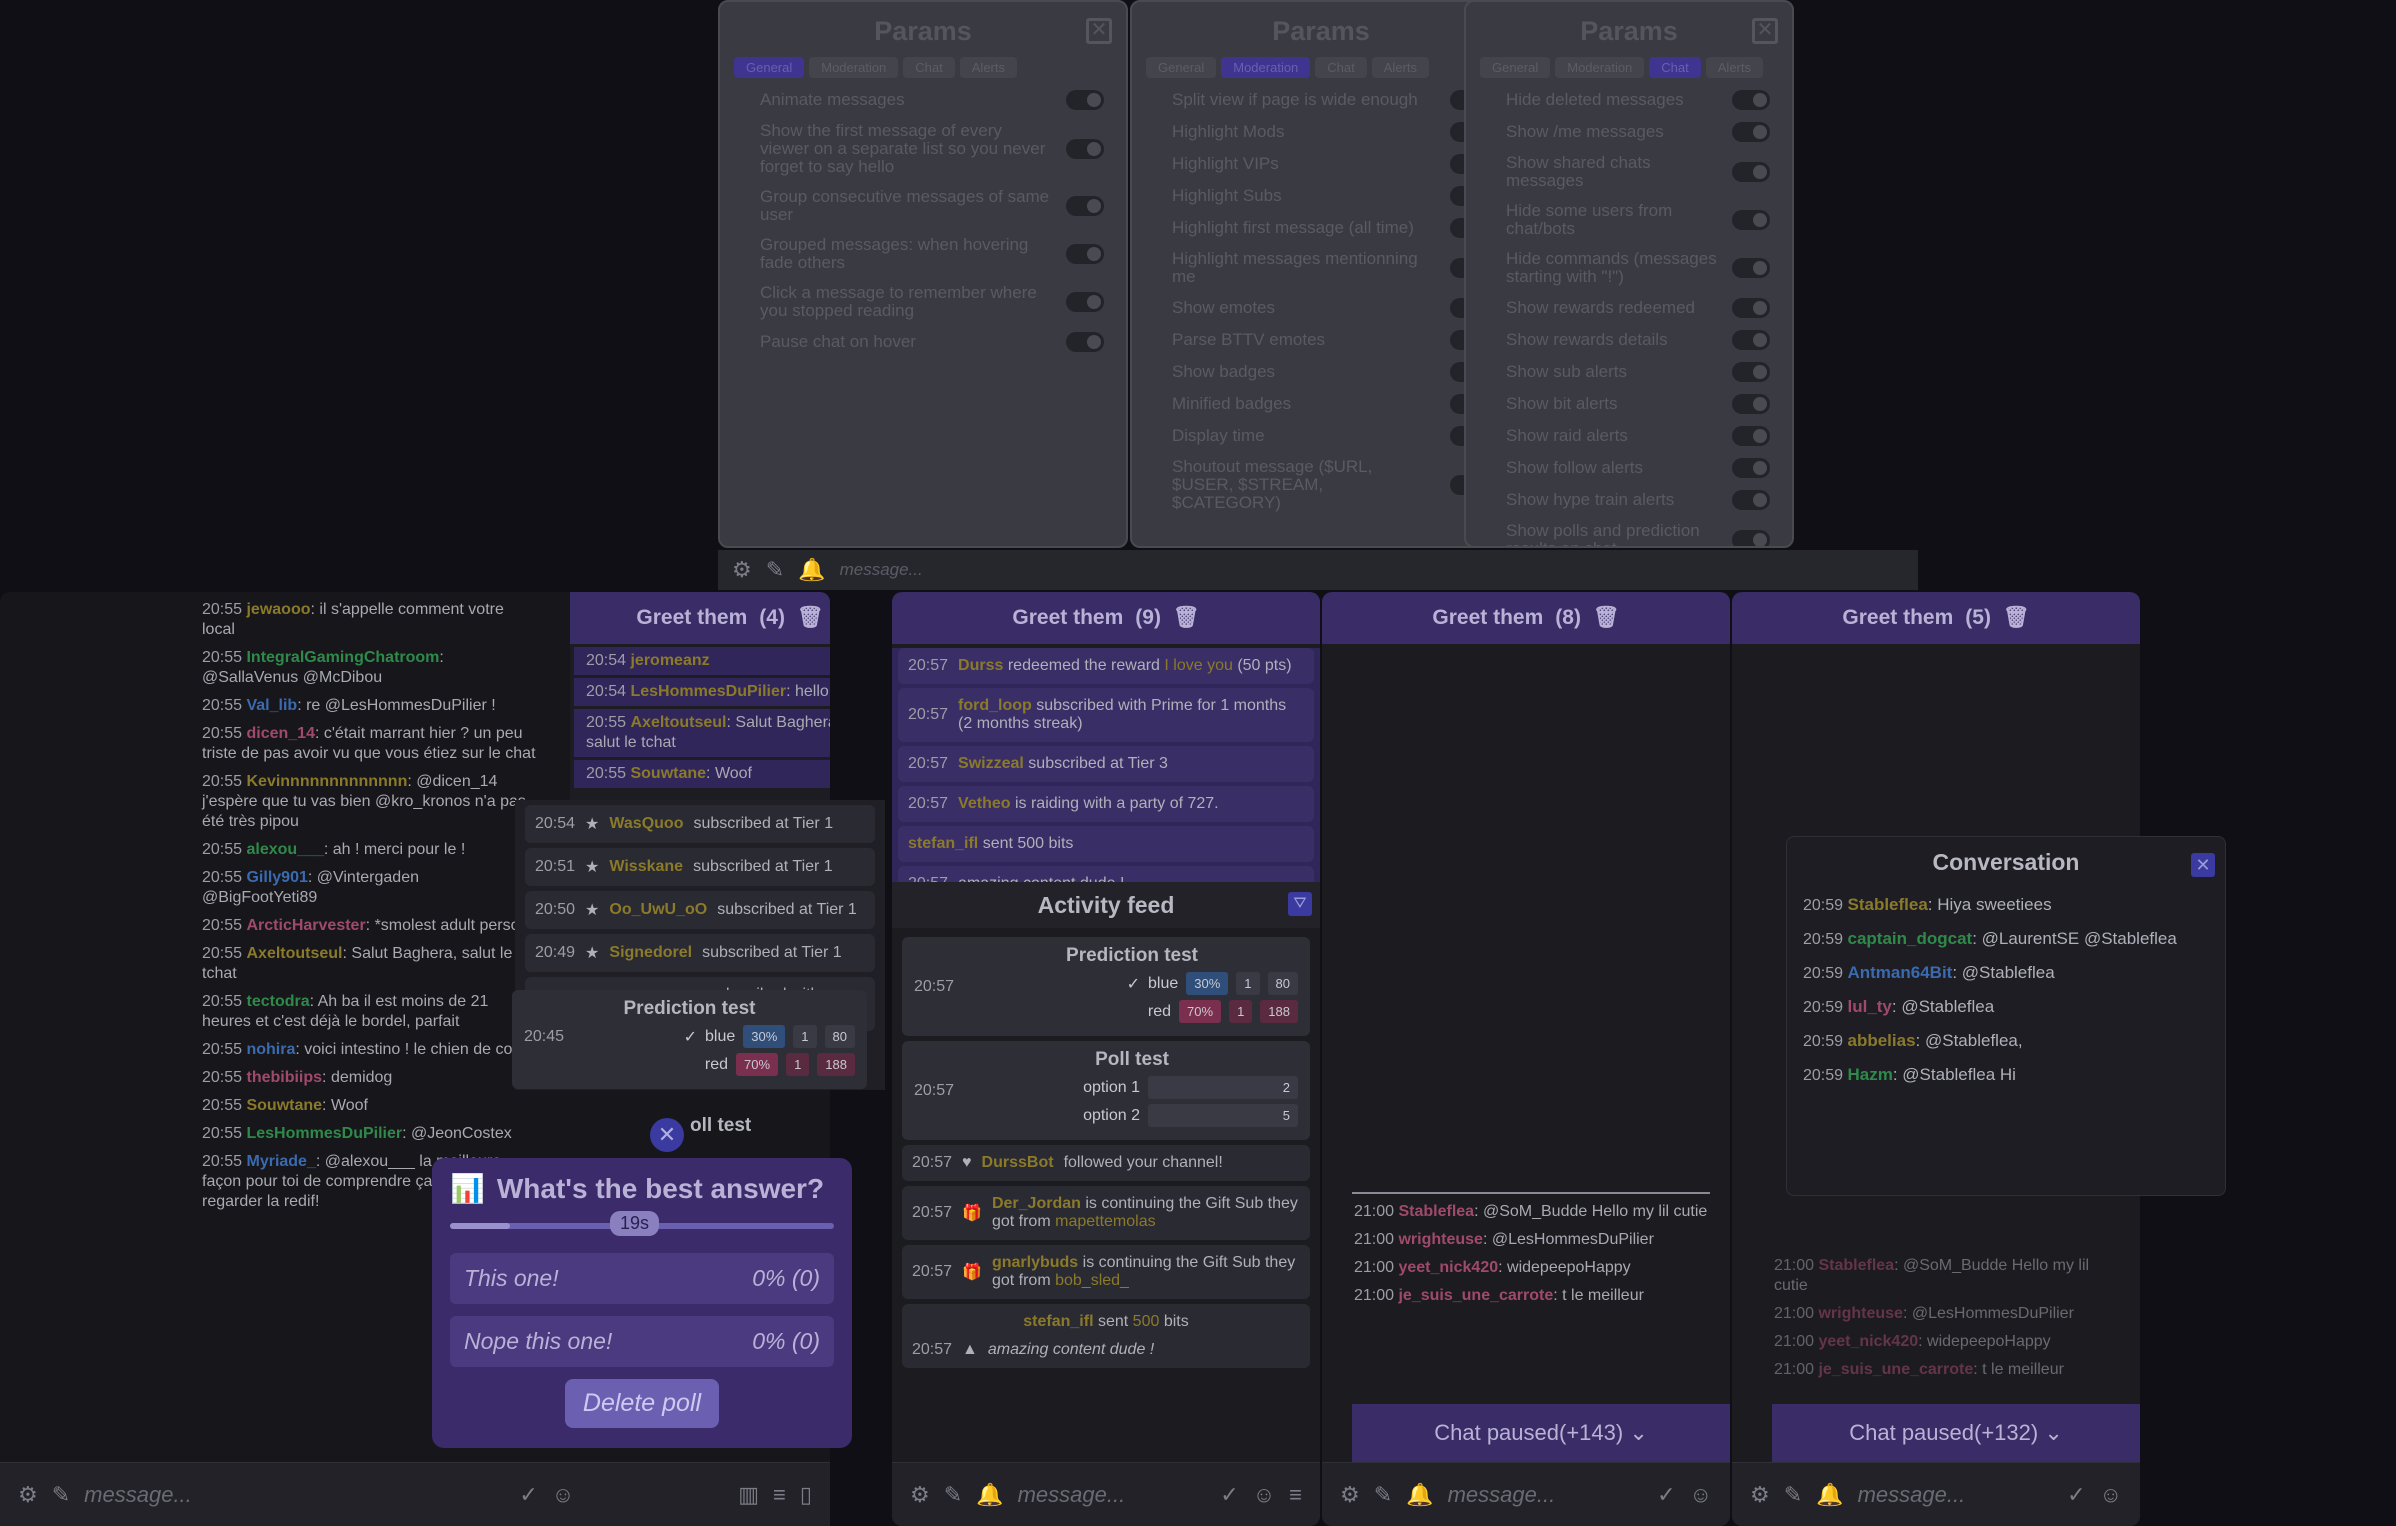 This screenshot has height=1526, width=2396. I want to click on filter-icon: ⛛, so click(1300, 904).